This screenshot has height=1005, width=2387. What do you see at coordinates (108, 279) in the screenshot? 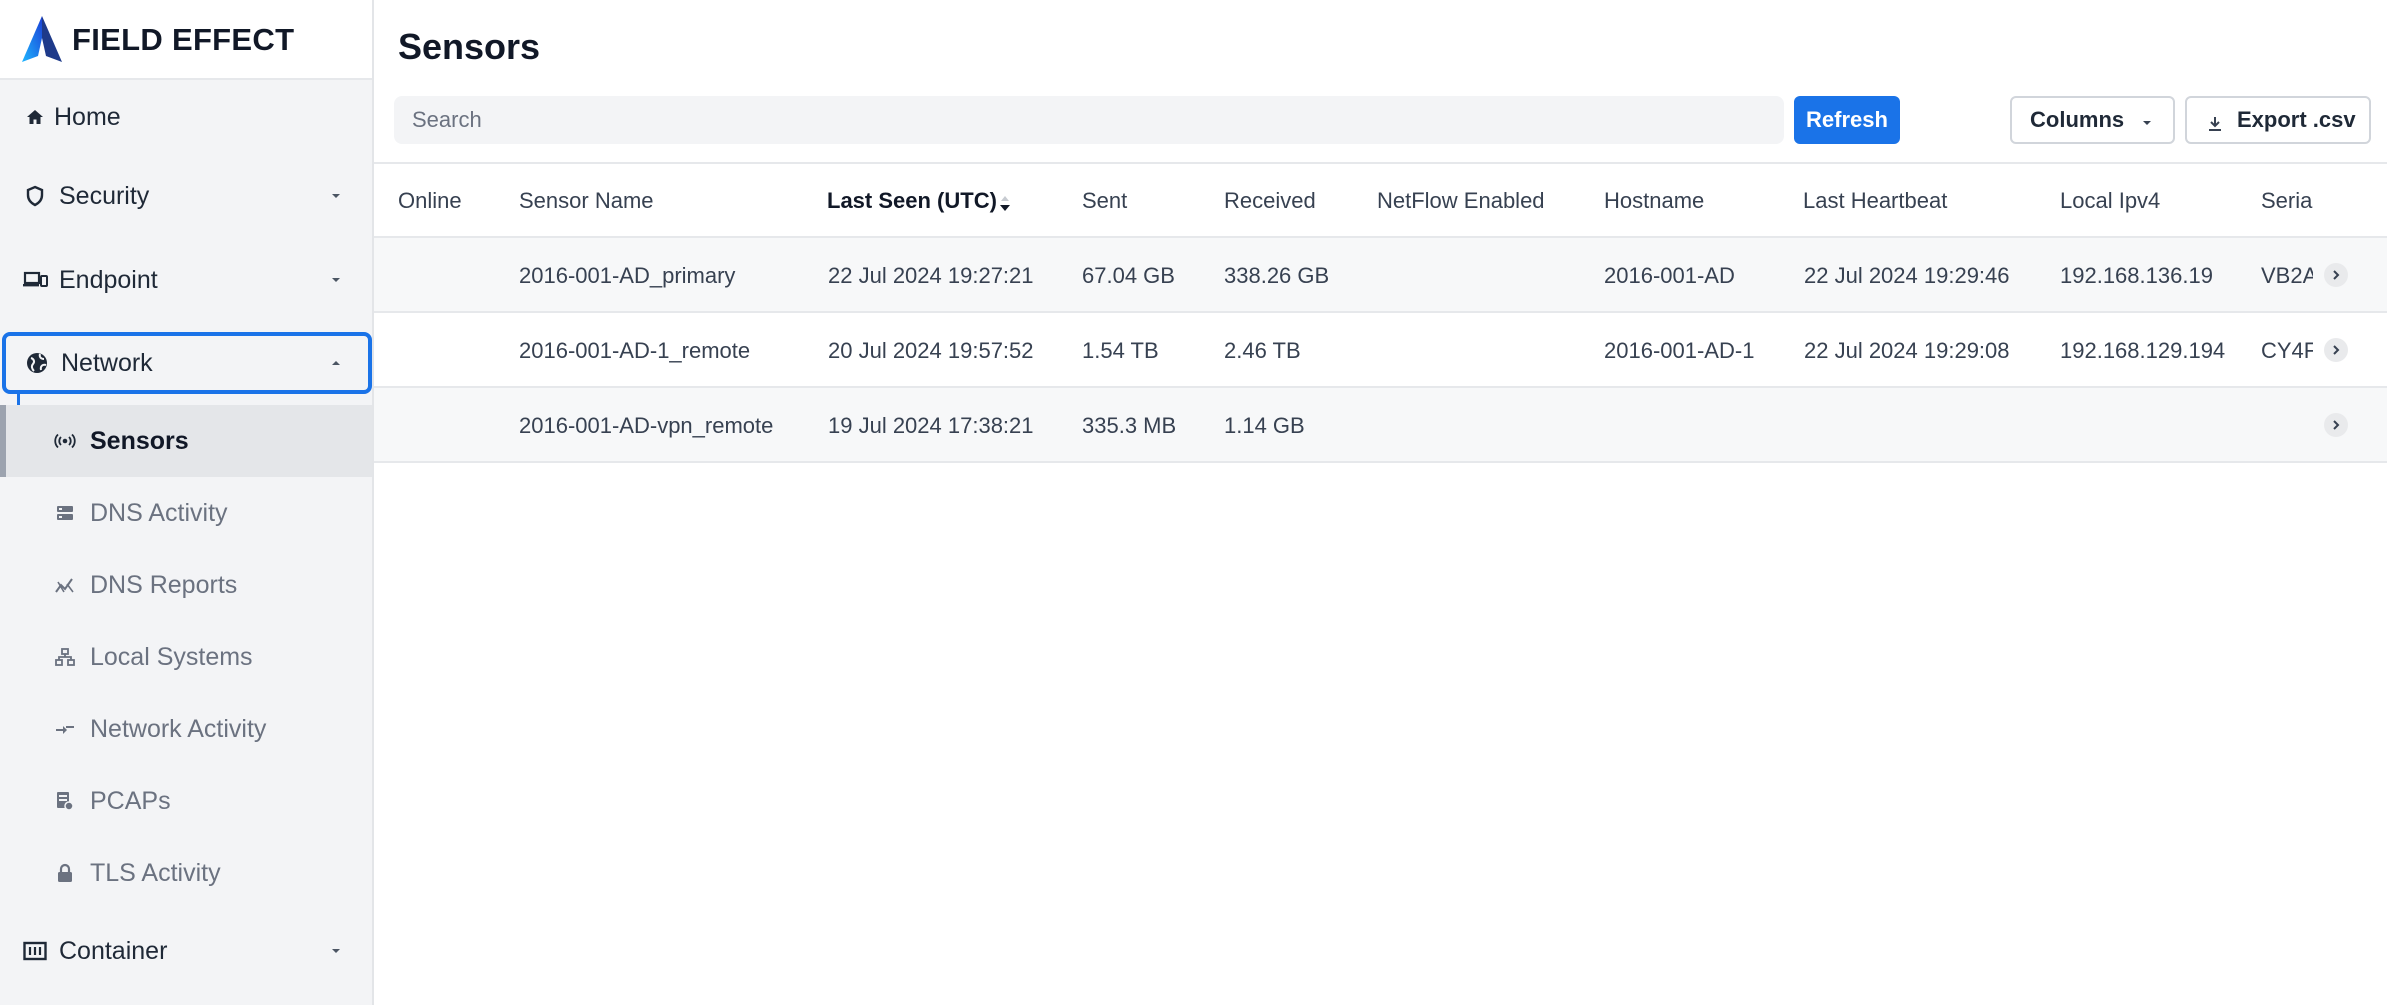
I see `sidebar-item-label: Endpoint` at bounding box center [108, 279].